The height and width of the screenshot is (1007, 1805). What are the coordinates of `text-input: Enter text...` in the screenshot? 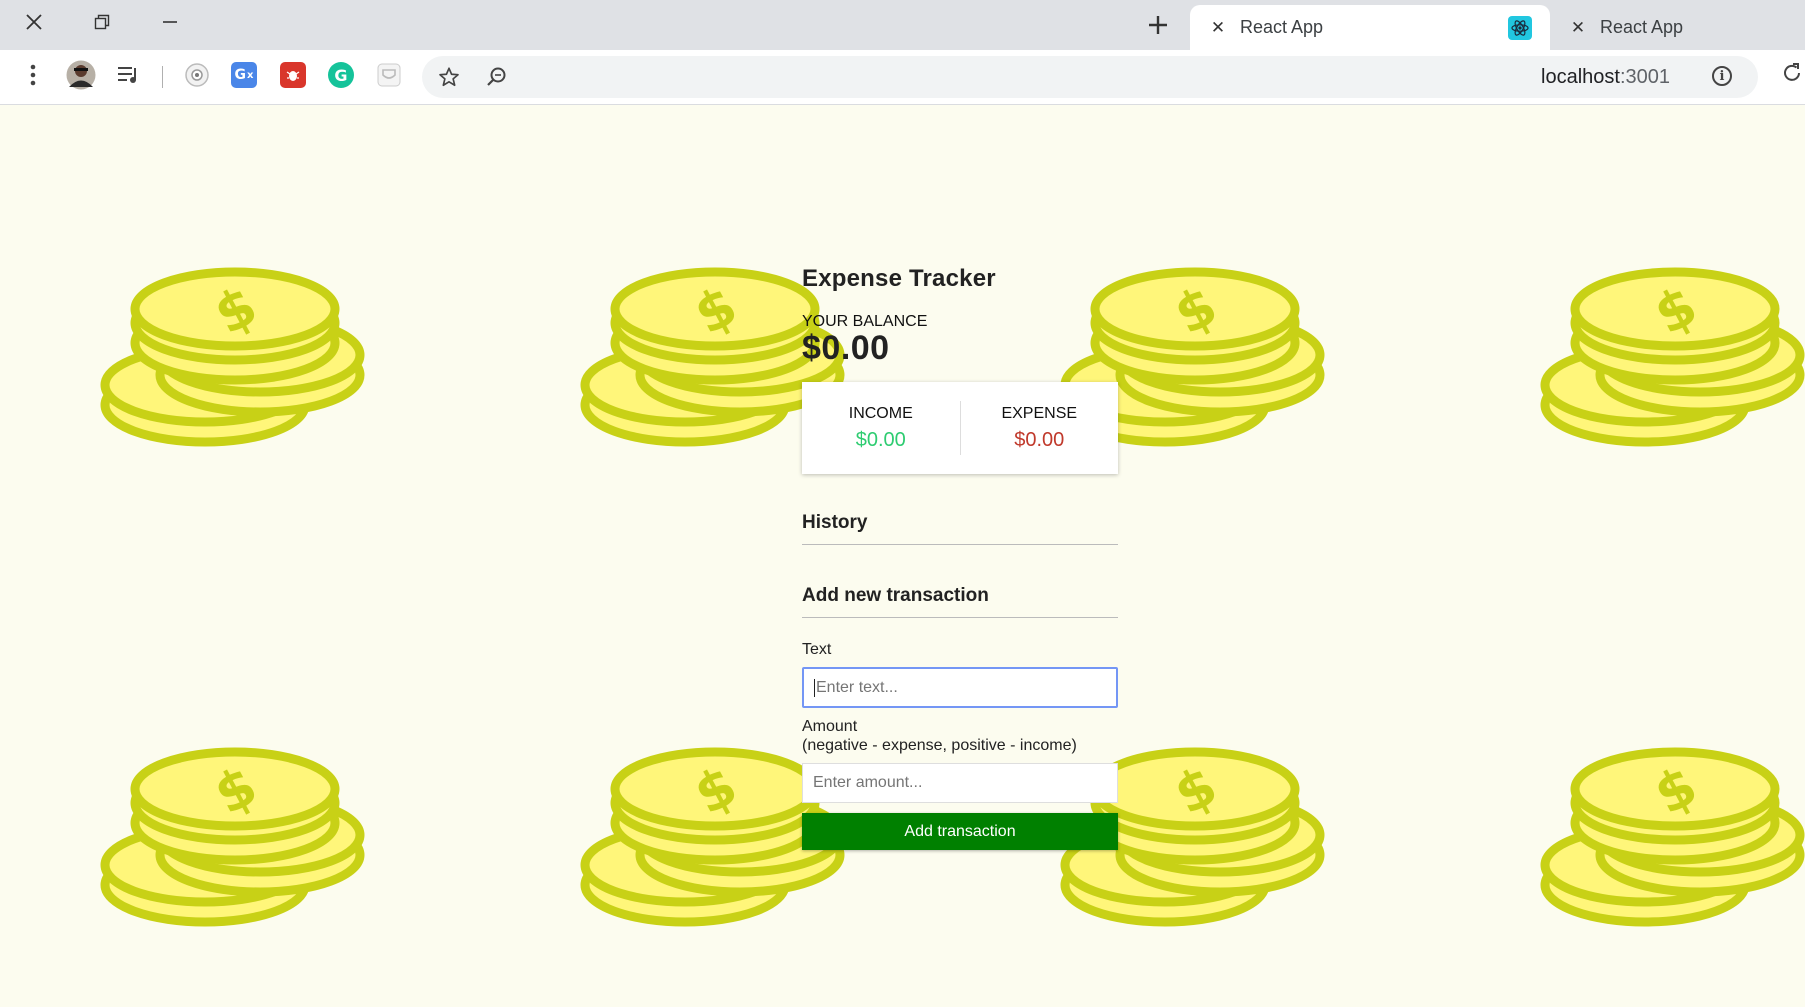 It's located at (960, 687).